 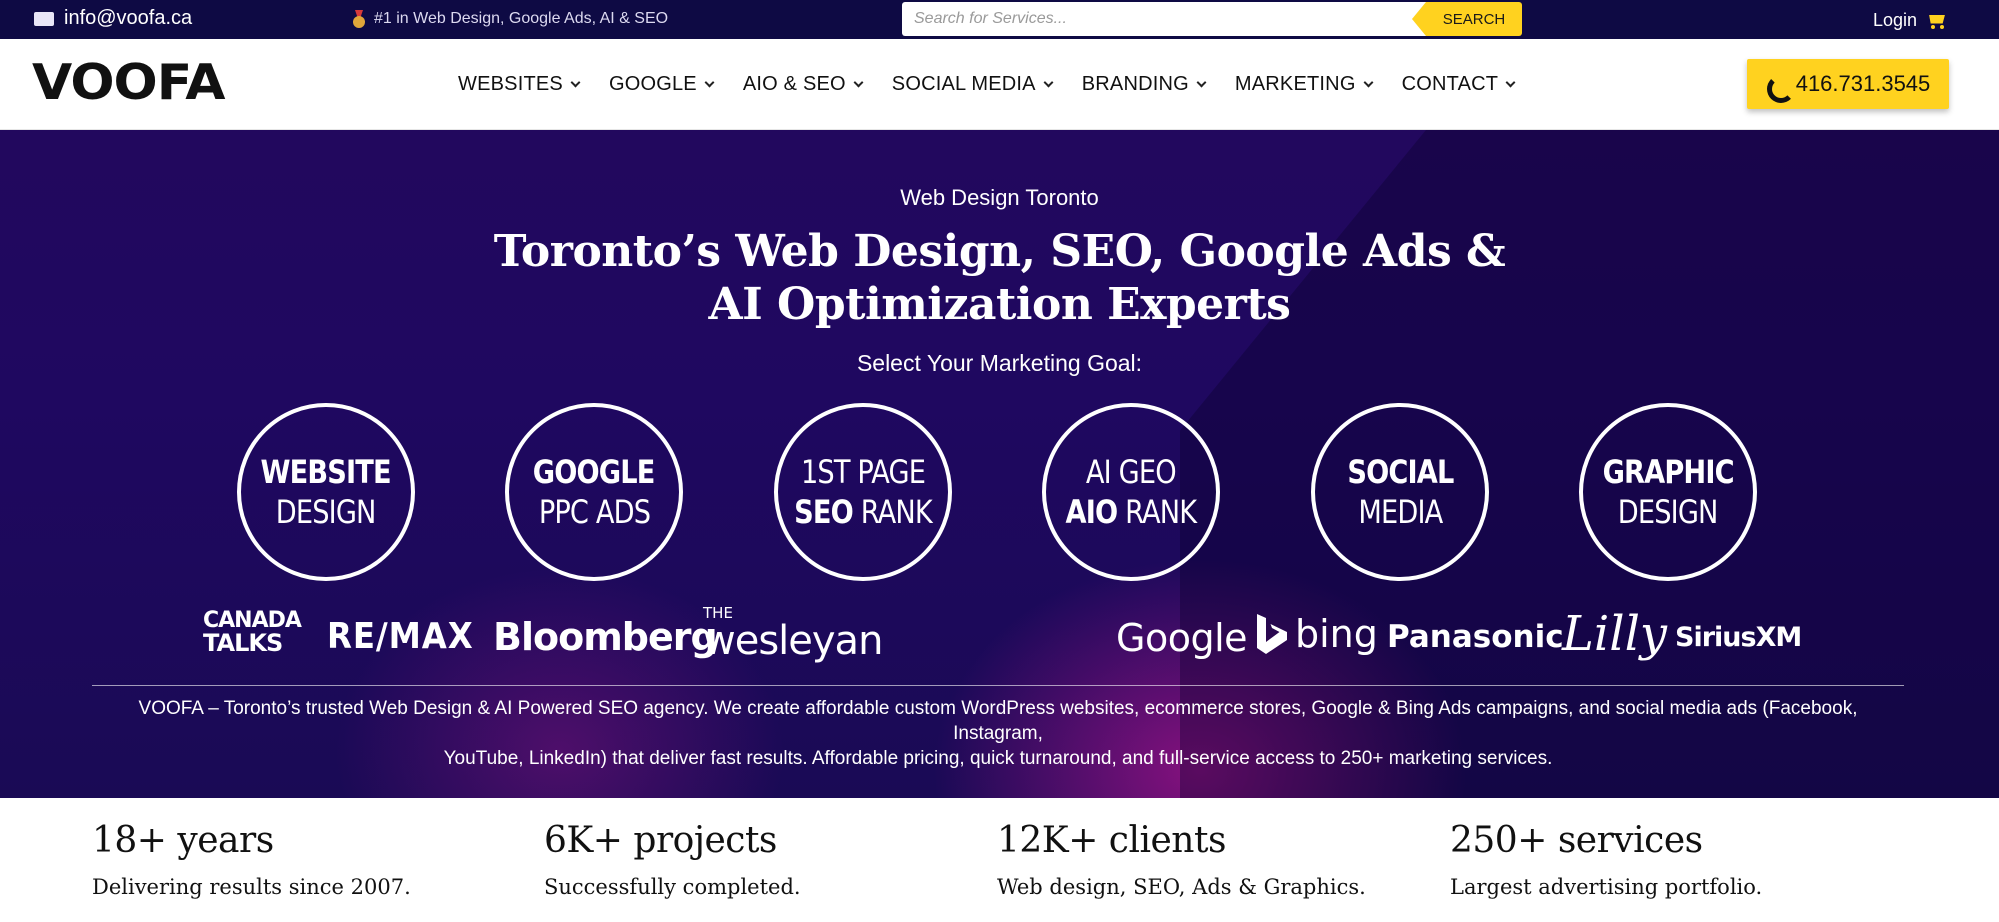 I want to click on nav-item-aio-seo: AIO & SEO, so click(x=803, y=84).